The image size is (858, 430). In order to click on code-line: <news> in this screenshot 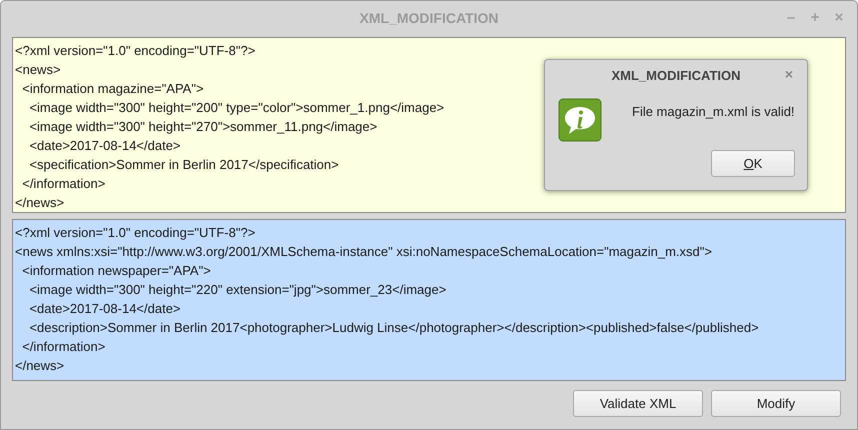, I will do `click(38, 70)`.